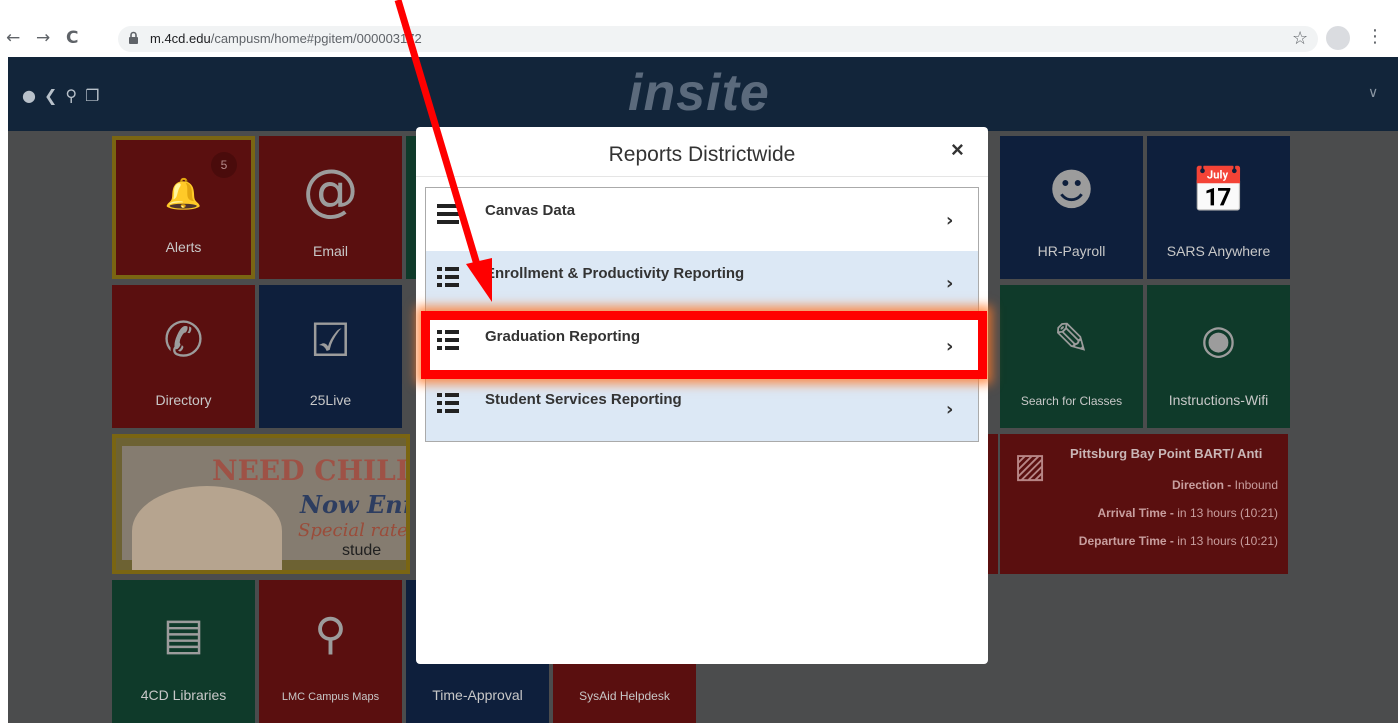  Describe the element at coordinates (702, 345) in the screenshot. I see `report-item-graduation: Graduation Reporting ›` at that location.